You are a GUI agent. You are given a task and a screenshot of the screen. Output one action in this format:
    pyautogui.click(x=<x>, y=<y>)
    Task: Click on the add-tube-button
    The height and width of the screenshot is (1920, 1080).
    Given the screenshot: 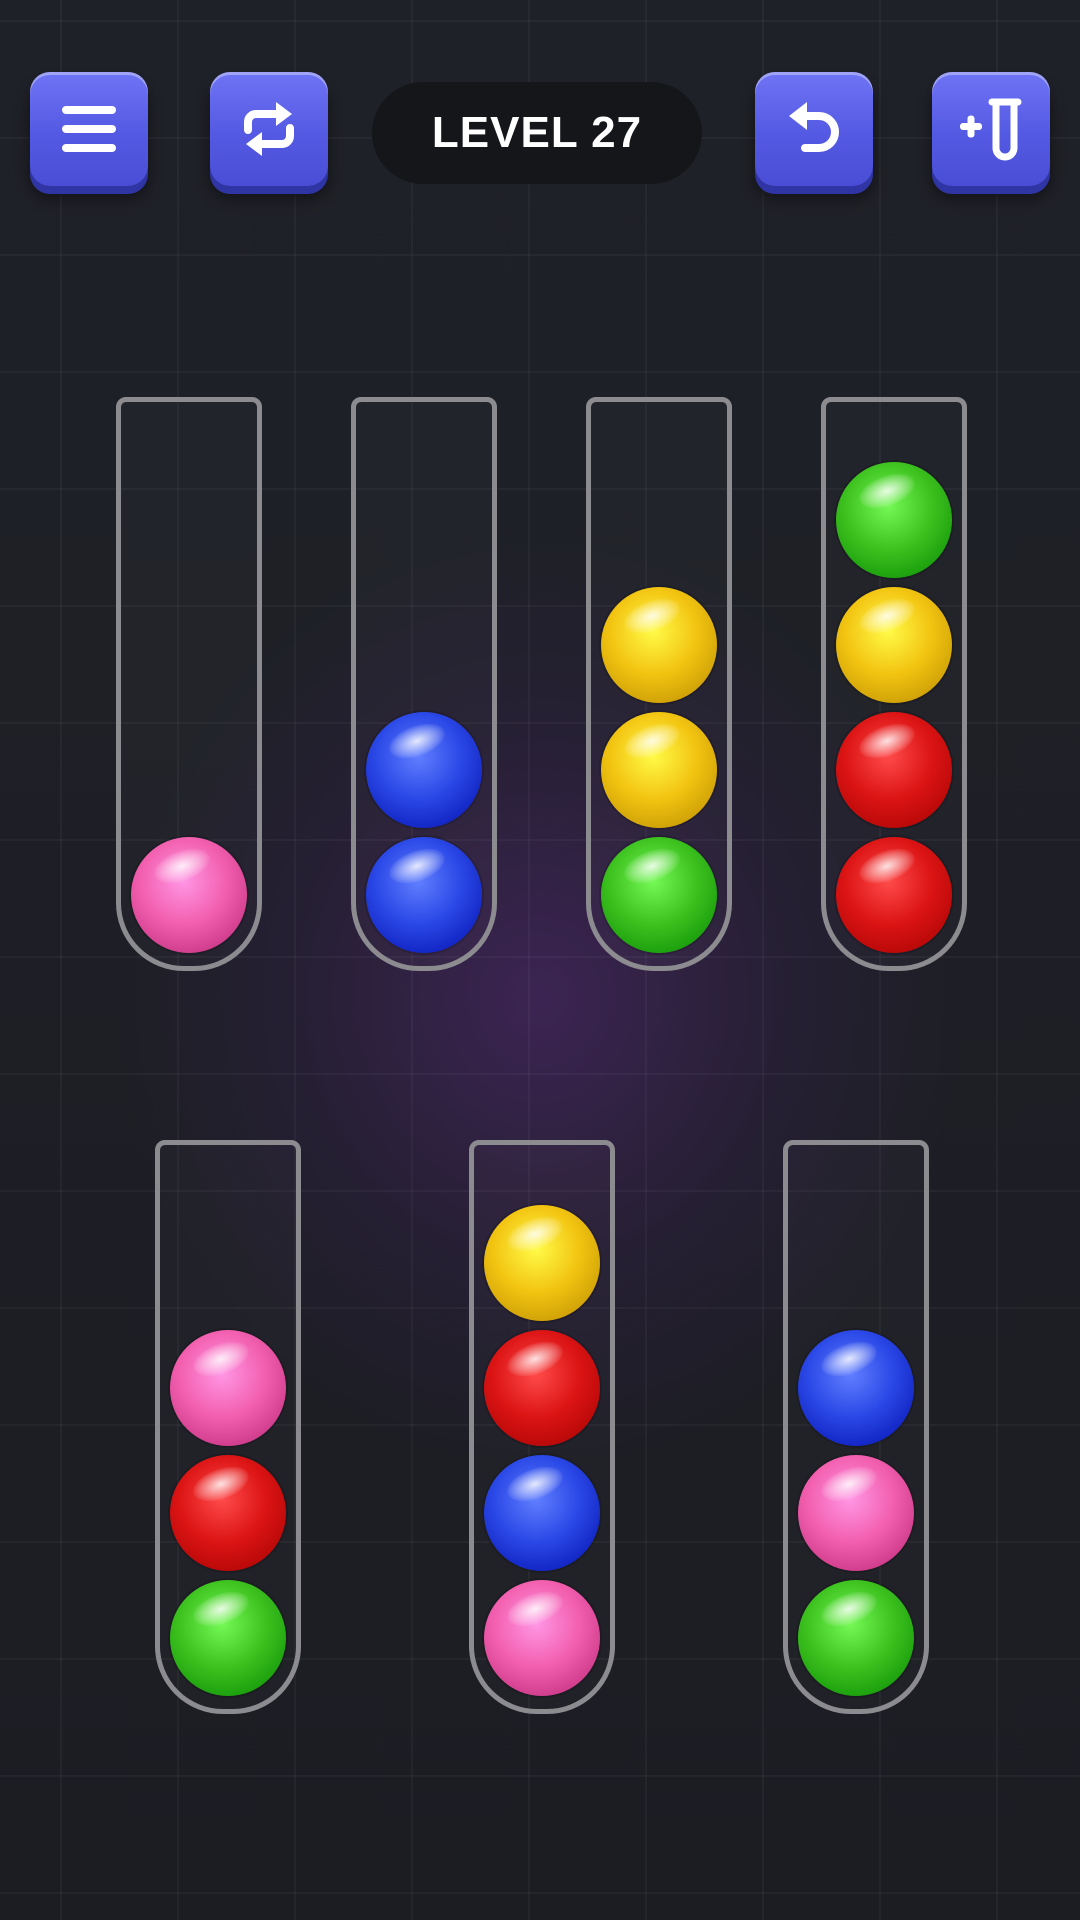 What is the action you would take?
    pyautogui.click(x=991, y=129)
    